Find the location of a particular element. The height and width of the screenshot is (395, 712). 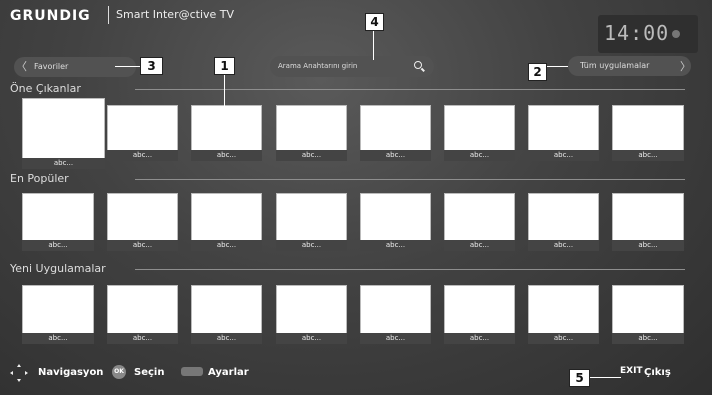

favorites-button: Favoriler is located at coordinates (75, 67).